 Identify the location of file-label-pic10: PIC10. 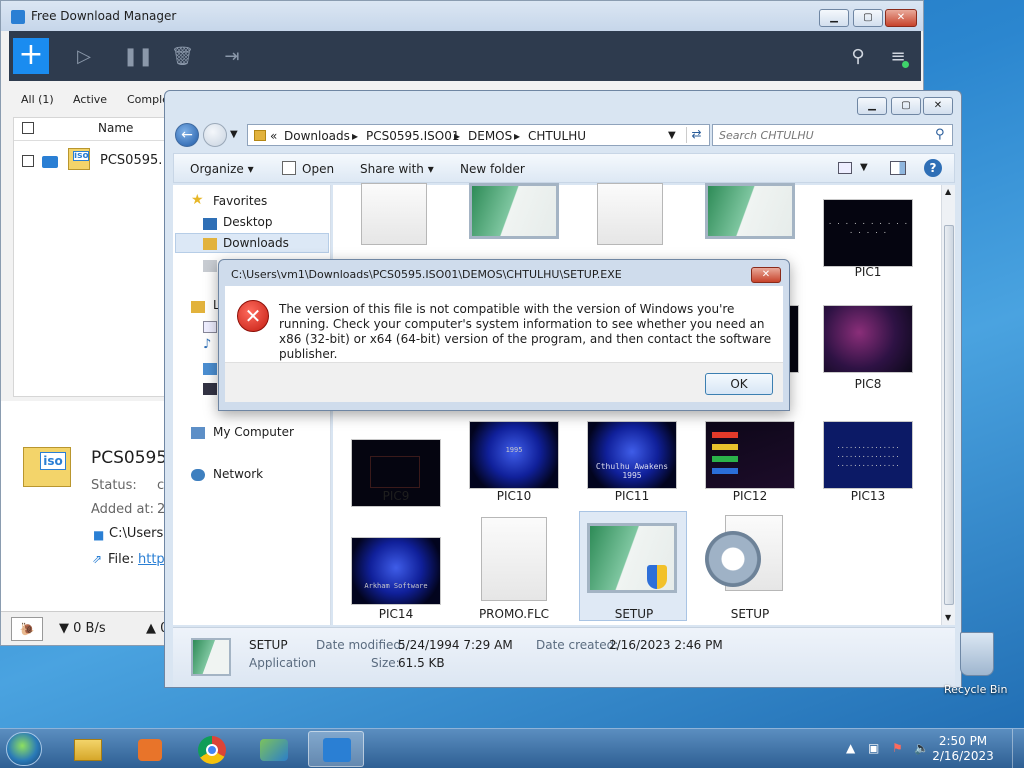
(514, 496).